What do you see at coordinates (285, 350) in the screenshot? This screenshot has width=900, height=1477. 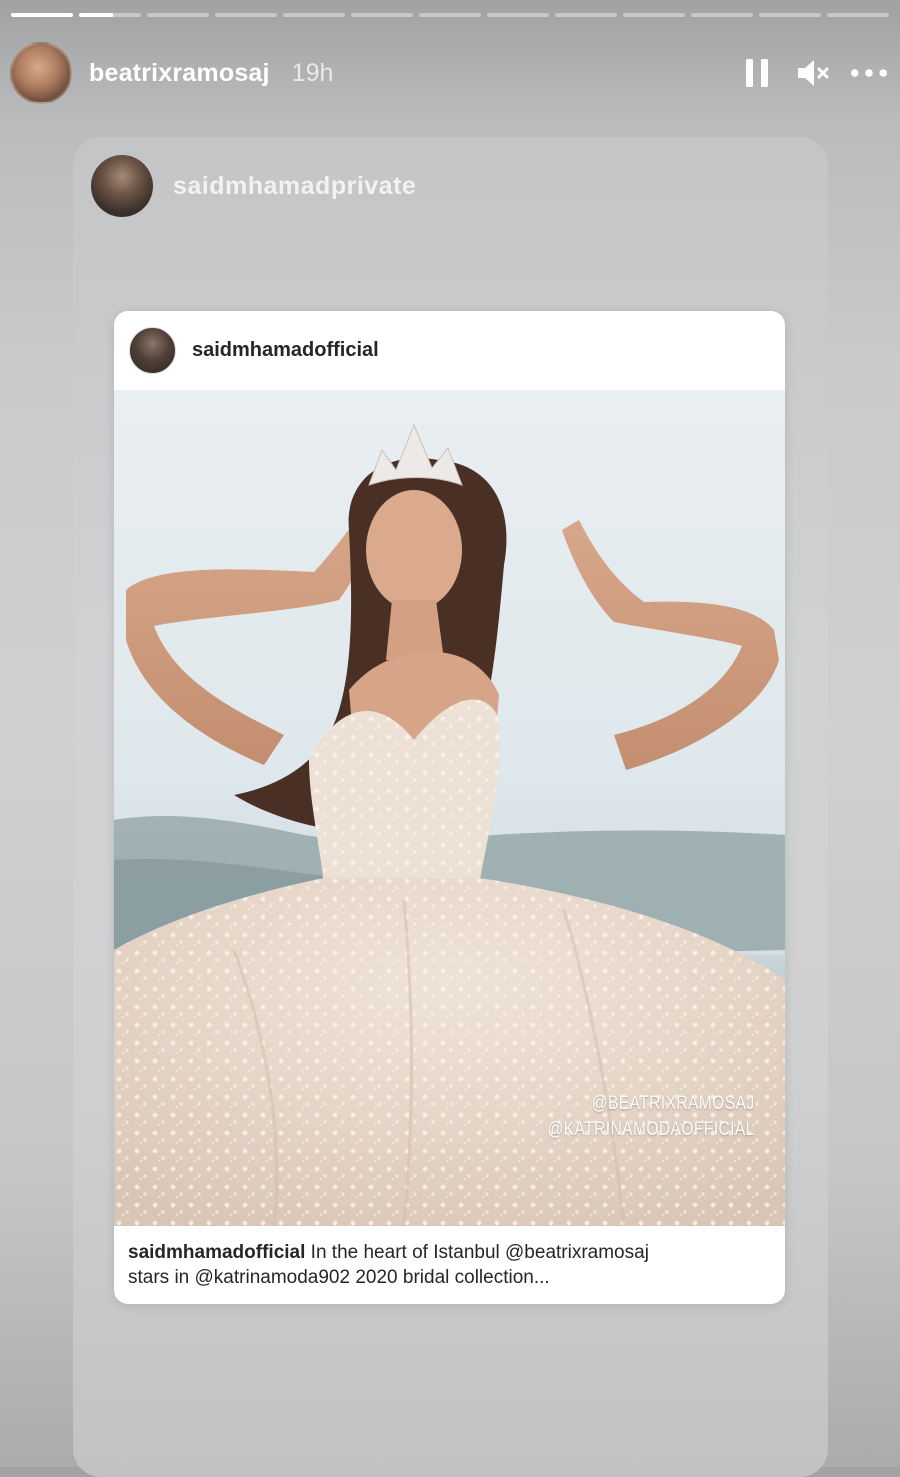 I see `post-author: saidmhamadofficial` at bounding box center [285, 350].